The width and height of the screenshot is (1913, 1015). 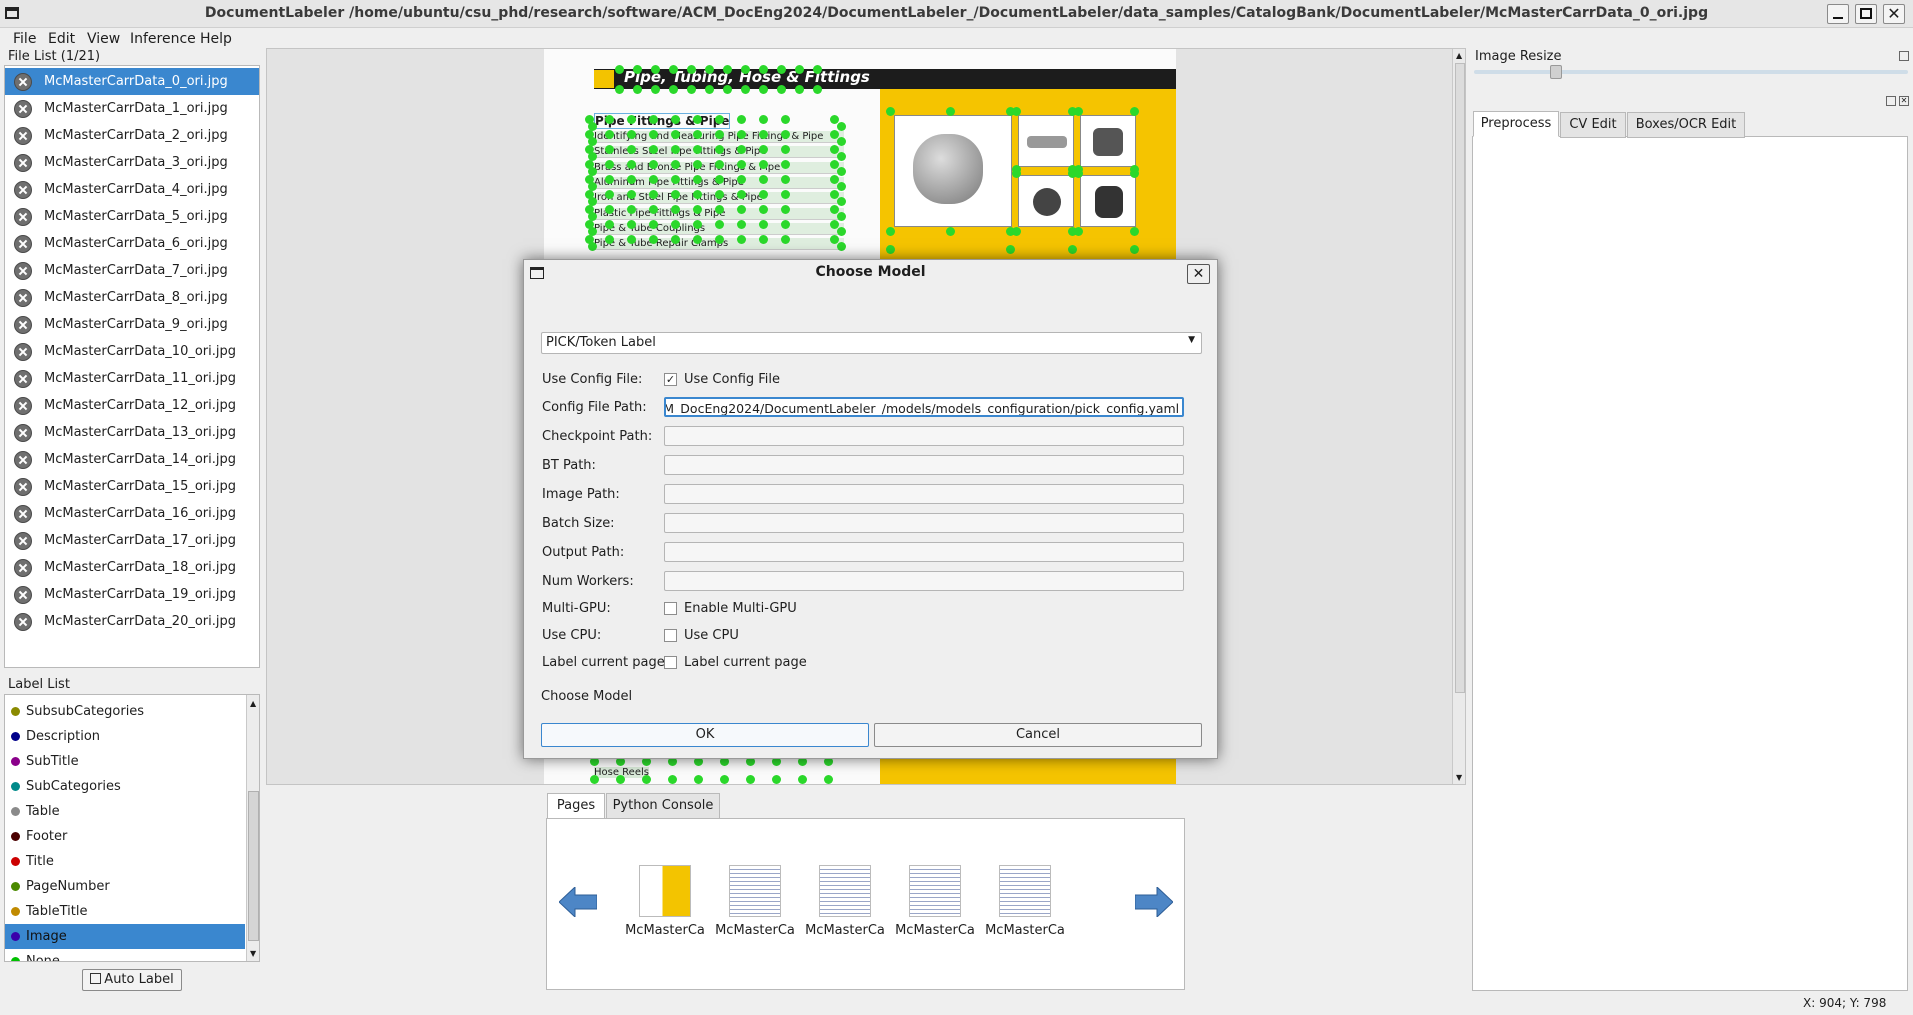 I want to click on maximize-button, so click(x=1866, y=14).